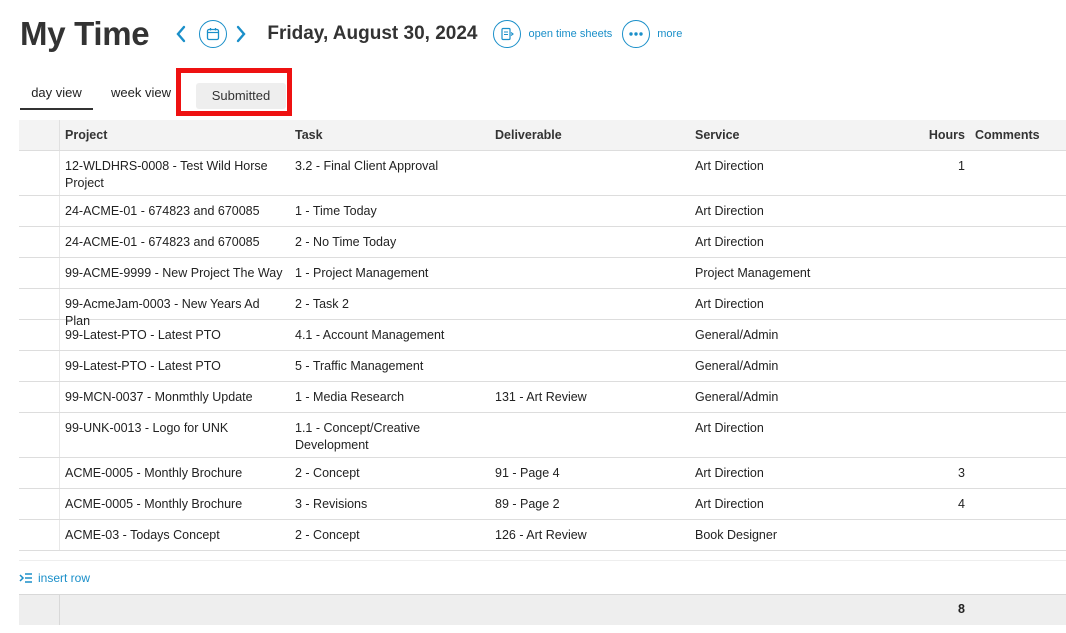  I want to click on cell-task: 2 - No Time Today, so click(385, 242).